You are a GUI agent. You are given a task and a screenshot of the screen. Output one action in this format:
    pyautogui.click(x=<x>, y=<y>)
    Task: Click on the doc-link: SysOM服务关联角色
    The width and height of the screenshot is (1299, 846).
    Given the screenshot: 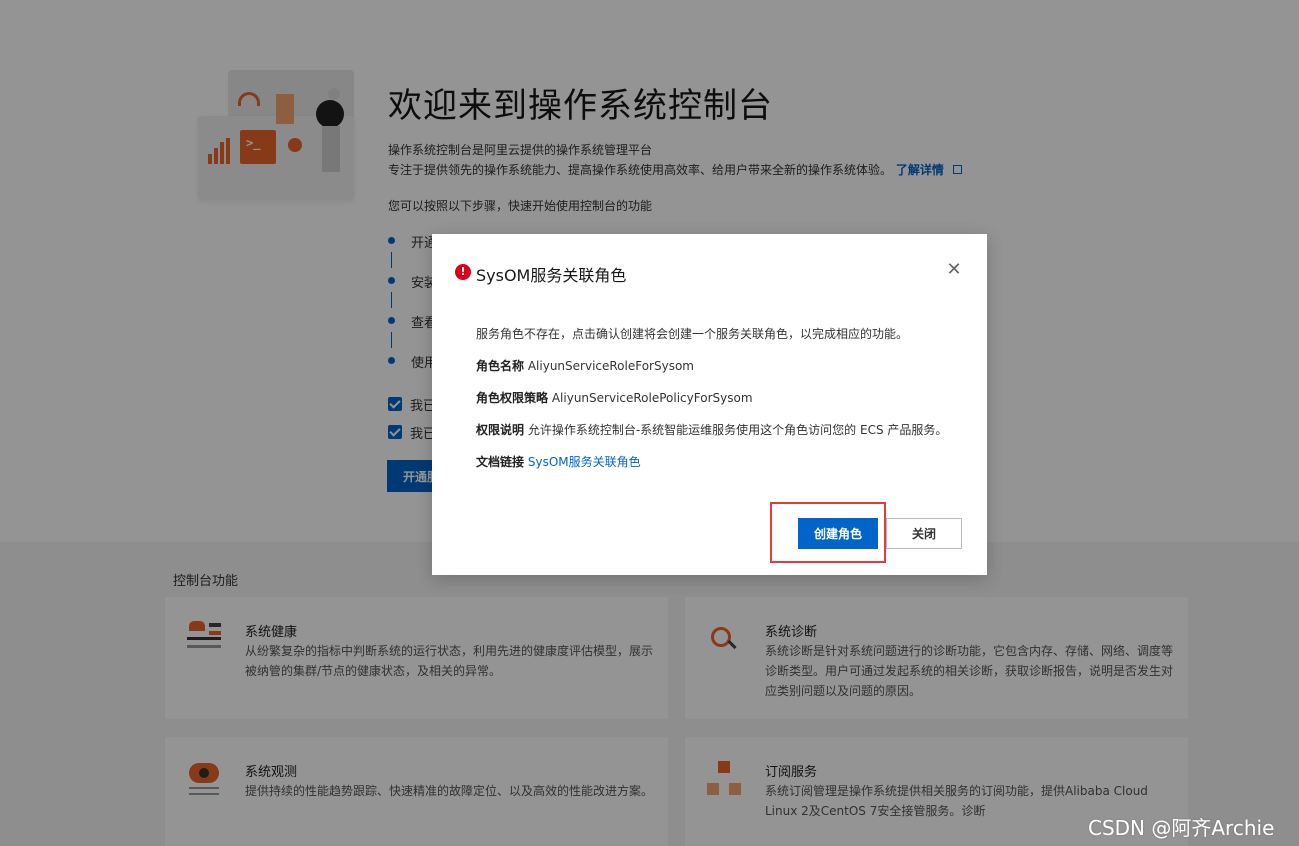 What is the action you would take?
    pyautogui.click(x=584, y=462)
    